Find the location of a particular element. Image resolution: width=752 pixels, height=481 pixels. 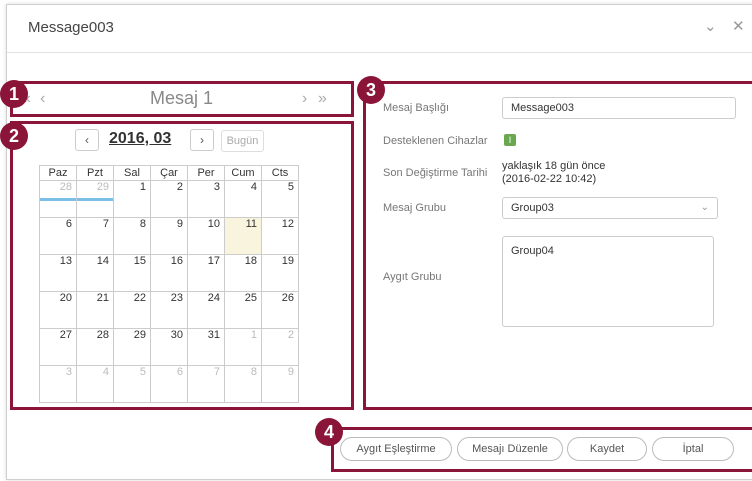

calendar-day: 27 is located at coordinates (58, 347).